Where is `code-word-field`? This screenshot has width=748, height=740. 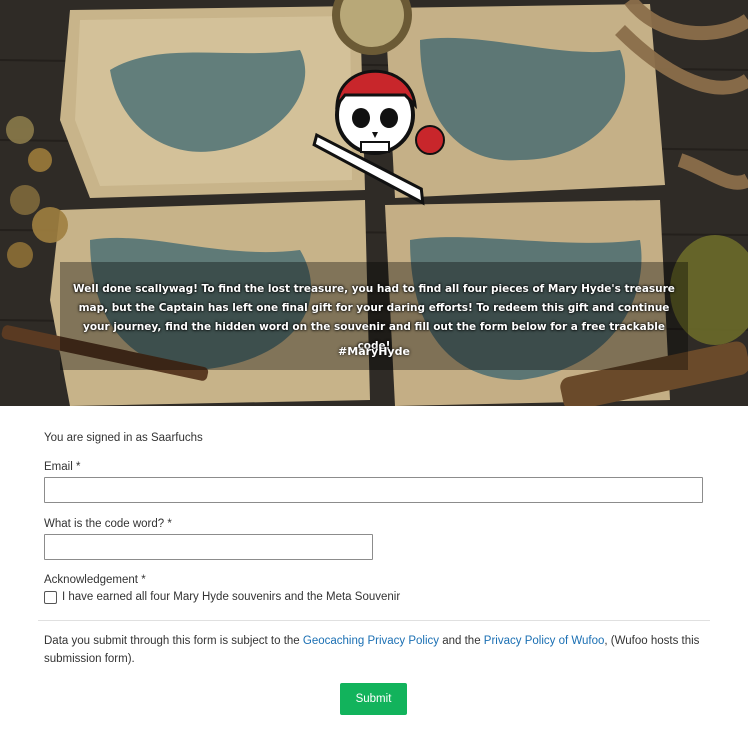 code-word-field is located at coordinates (208, 547).